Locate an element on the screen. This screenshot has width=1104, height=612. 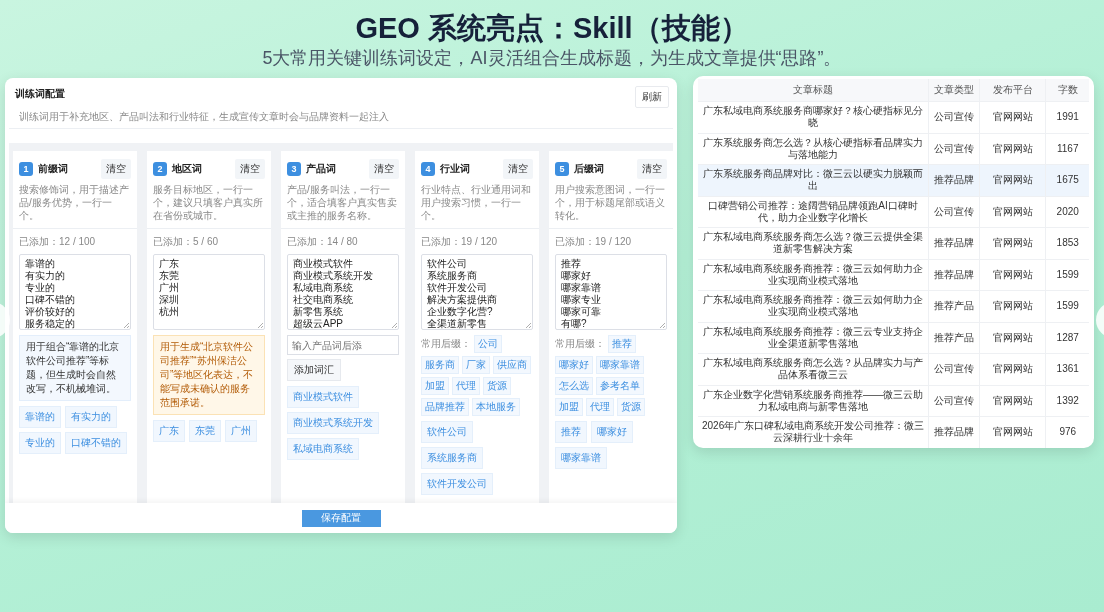
suggestion-chip: 推荐 is located at coordinates (622, 344).